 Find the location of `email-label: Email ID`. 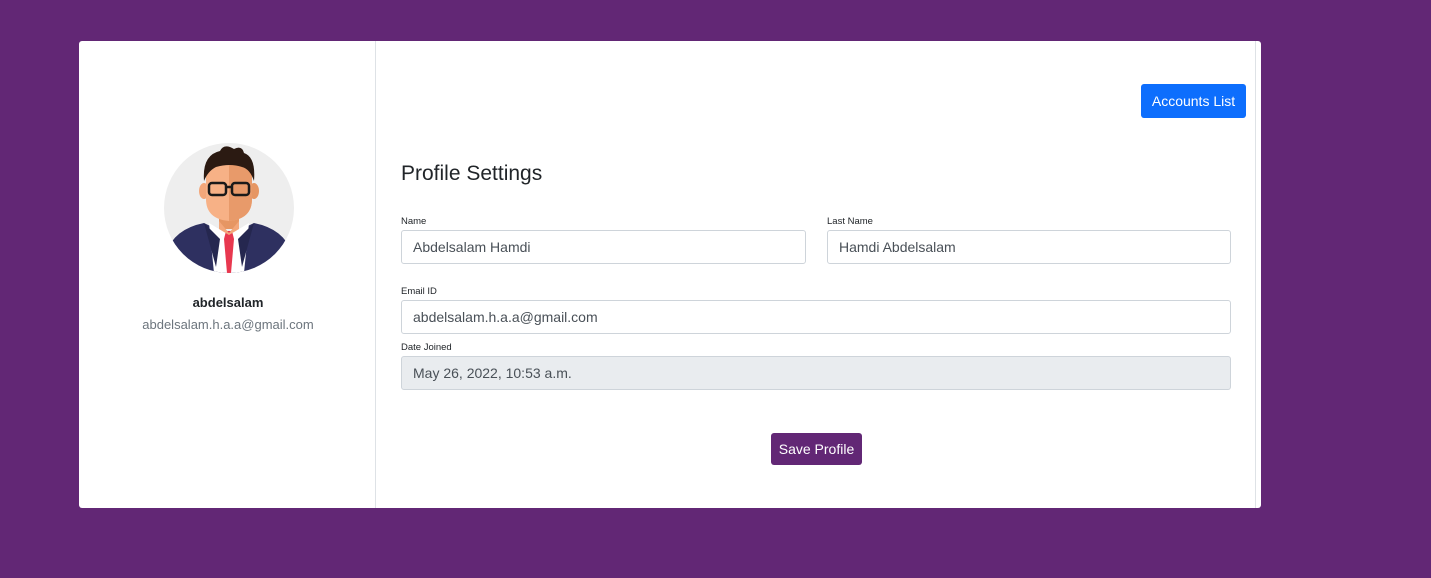

email-label: Email ID is located at coordinates (419, 291).